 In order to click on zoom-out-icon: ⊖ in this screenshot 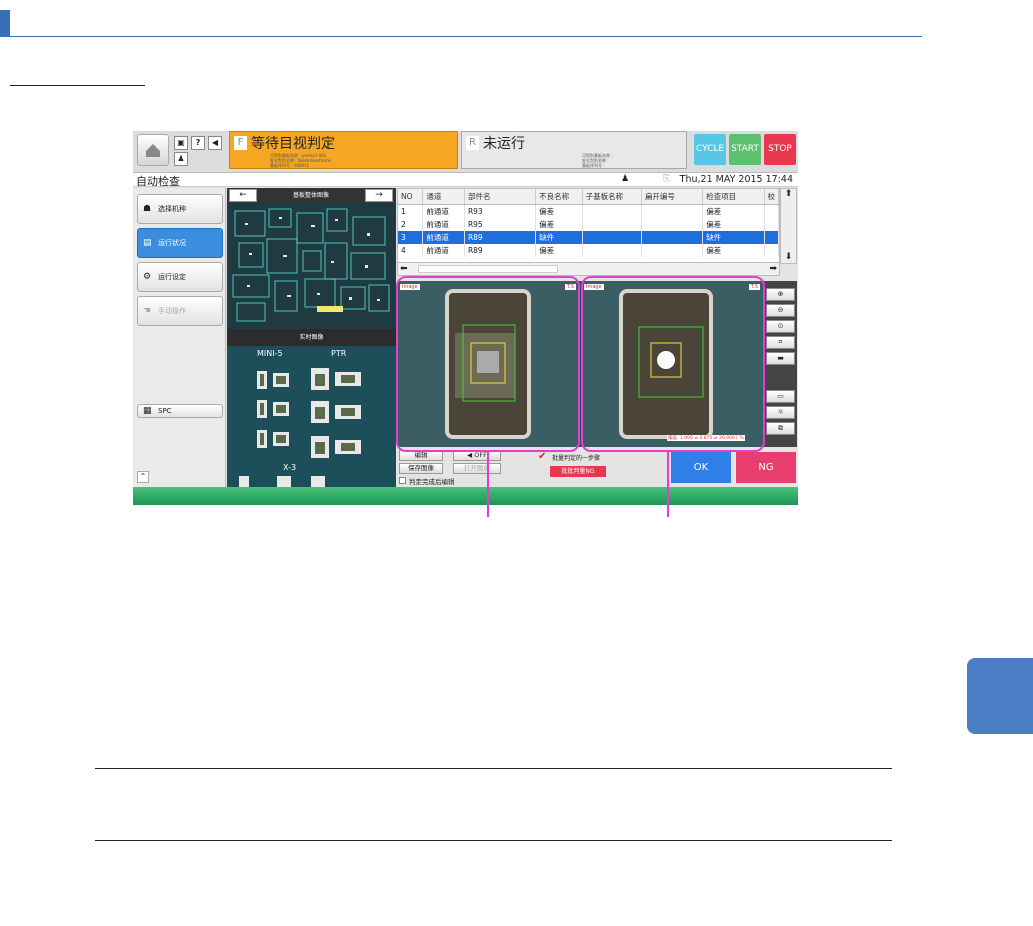, I will do `click(780, 310)`.